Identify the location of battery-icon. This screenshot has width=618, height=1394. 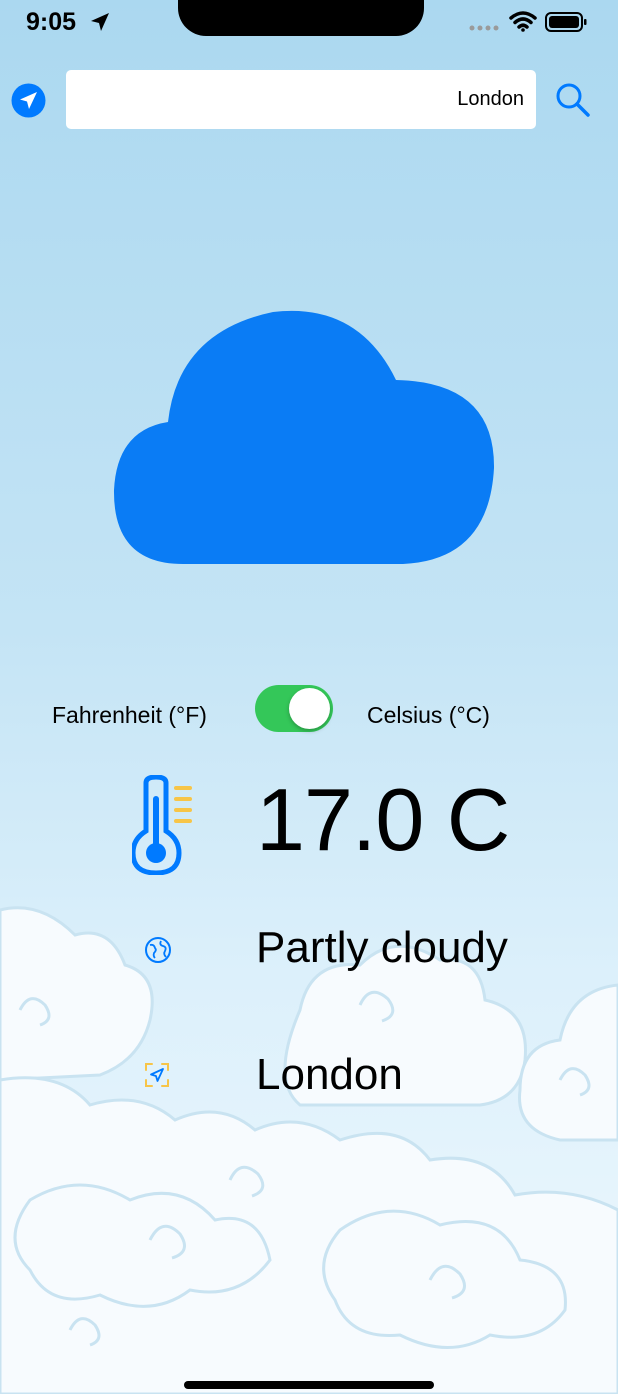
(566, 22).